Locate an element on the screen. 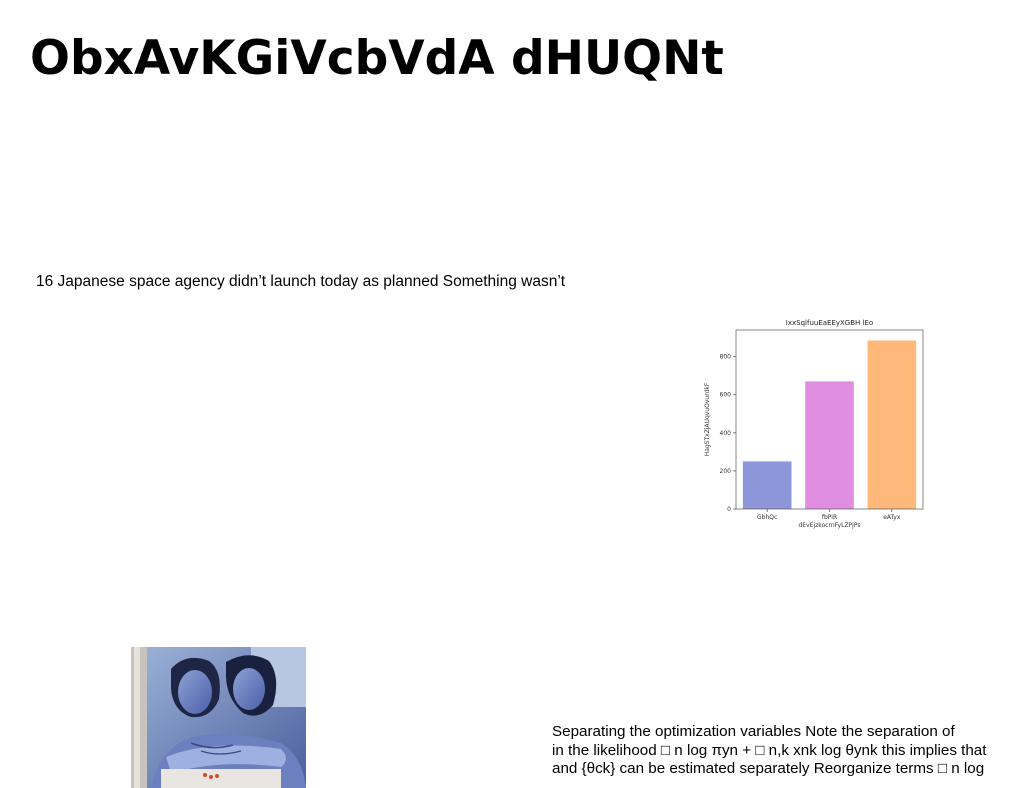  slide-title: ObxAvKGiVcbVdA dHUQNt is located at coordinates (377, 58).